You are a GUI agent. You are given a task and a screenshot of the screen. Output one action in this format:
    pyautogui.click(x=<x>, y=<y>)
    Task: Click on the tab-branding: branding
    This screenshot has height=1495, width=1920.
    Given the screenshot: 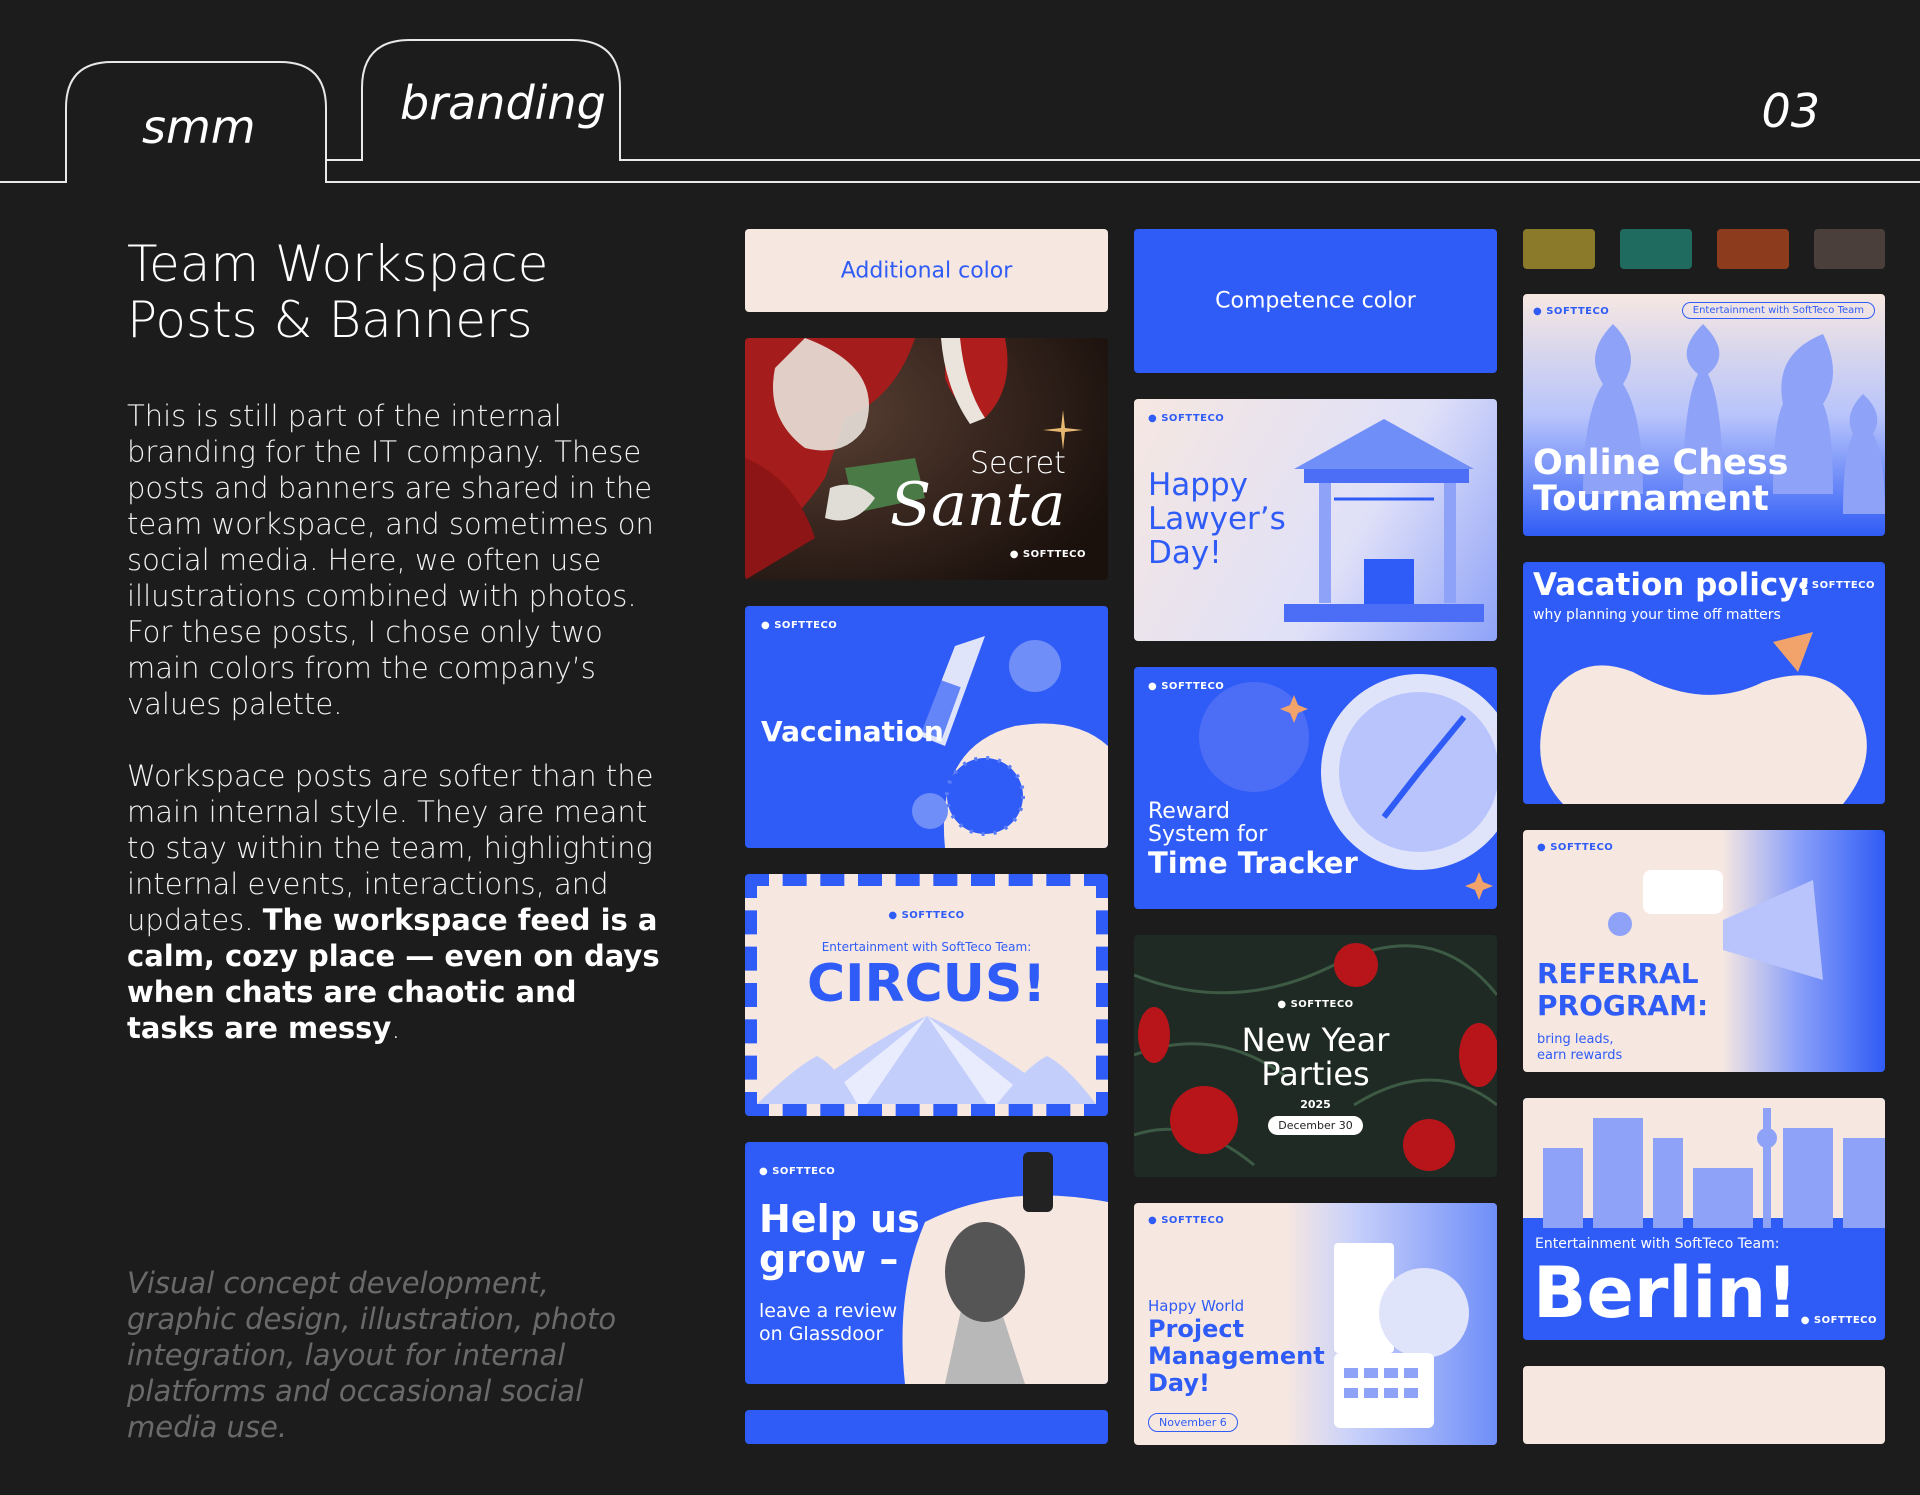 What is the action you would take?
    pyautogui.click(x=503, y=103)
    